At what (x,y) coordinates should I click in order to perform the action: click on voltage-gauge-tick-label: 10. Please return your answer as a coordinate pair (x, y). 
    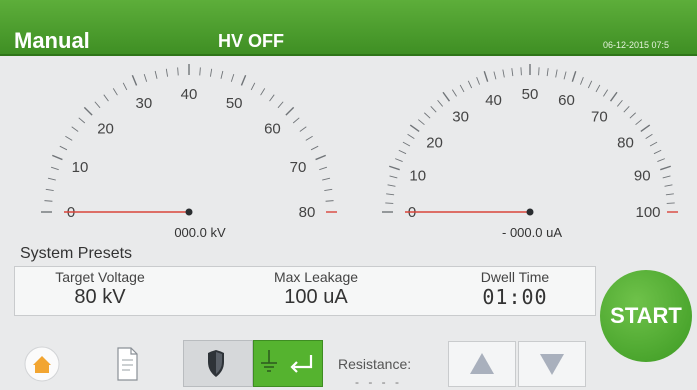
    Looking at the image, I should click on (80, 167).